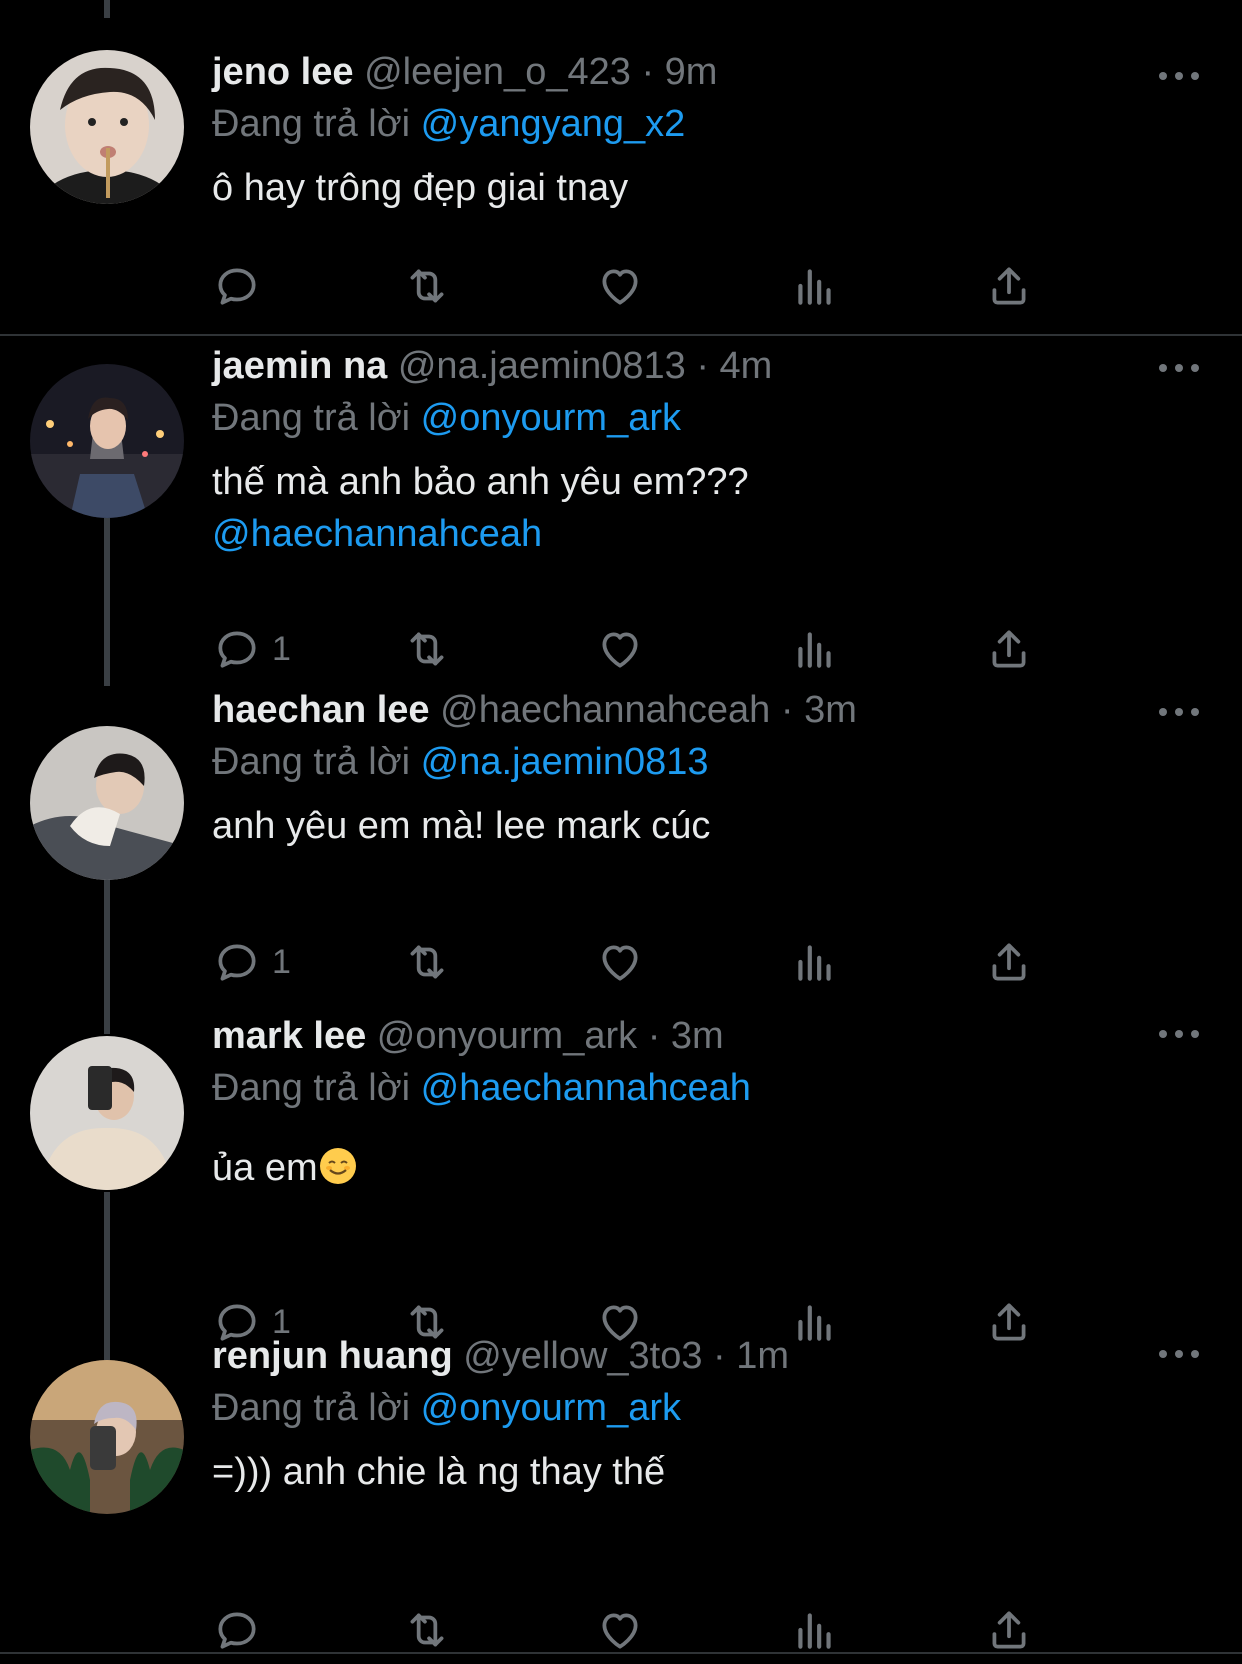 Image resolution: width=1242 pixels, height=1664 pixels. I want to click on tweet-text: anh yêu em mà! lee mark cúc, so click(707, 826).